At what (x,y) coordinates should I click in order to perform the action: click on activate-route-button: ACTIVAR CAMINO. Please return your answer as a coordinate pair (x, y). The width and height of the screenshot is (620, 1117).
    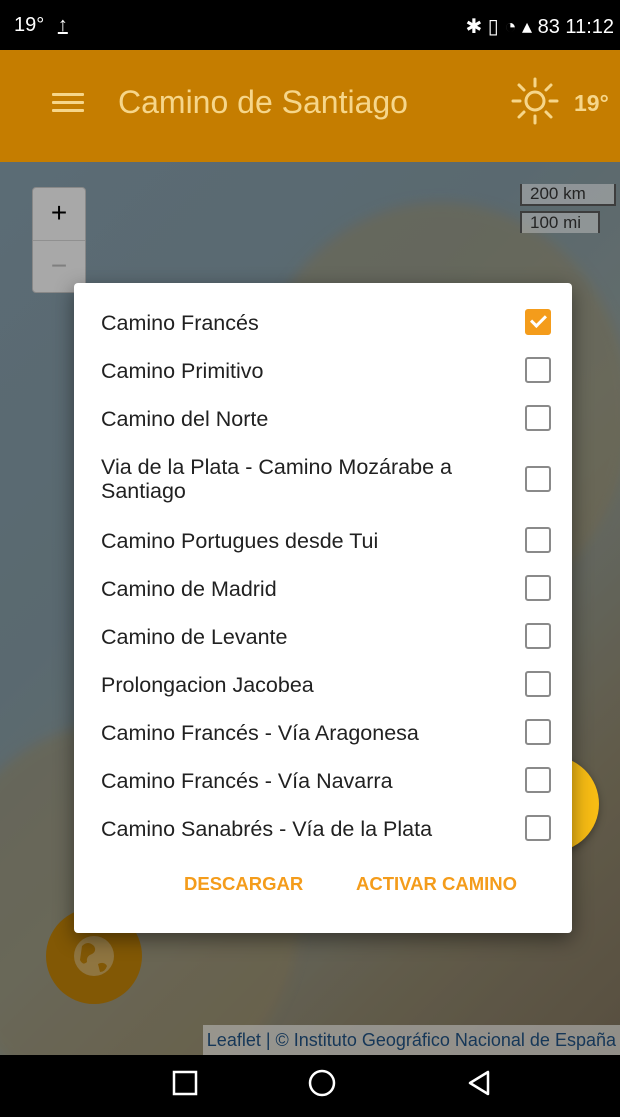
    Looking at the image, I should click on (436, 884).